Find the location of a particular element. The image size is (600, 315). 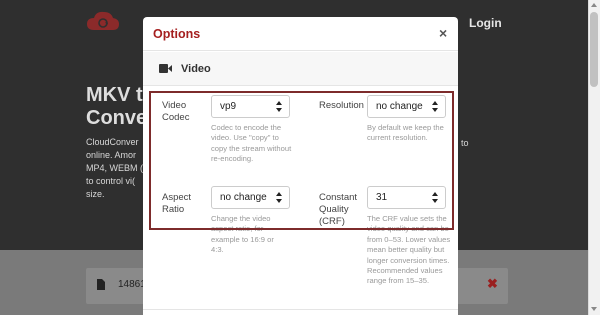

cloud-convert-logo-icon is located at coordinates (103, 21).